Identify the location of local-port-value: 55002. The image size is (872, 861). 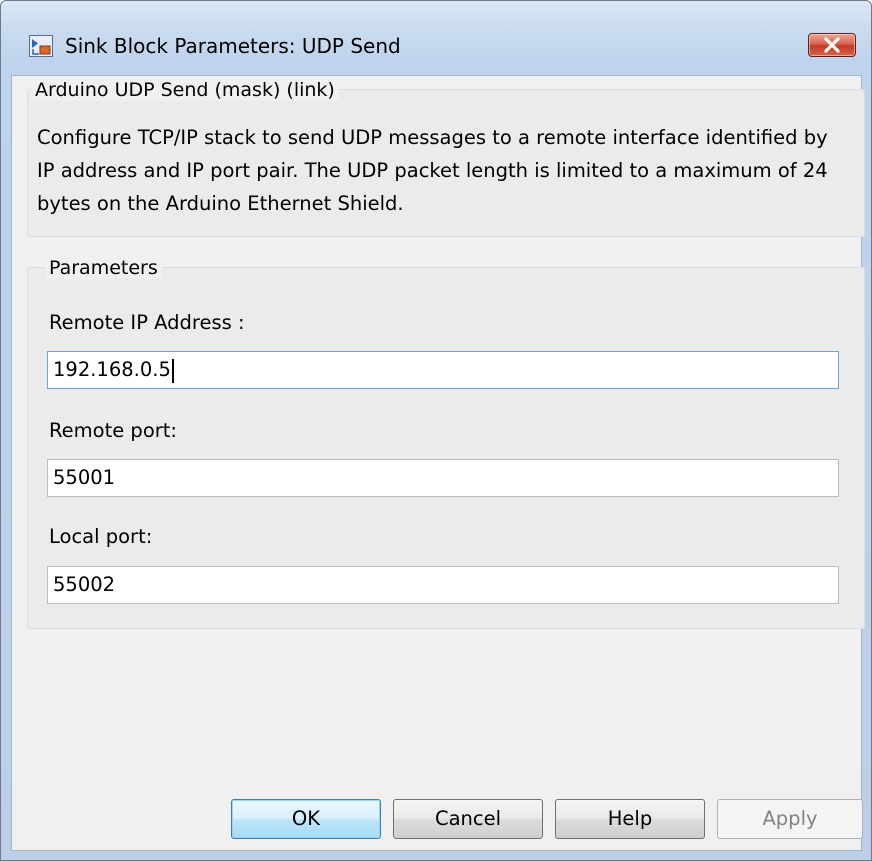
(84, 584).